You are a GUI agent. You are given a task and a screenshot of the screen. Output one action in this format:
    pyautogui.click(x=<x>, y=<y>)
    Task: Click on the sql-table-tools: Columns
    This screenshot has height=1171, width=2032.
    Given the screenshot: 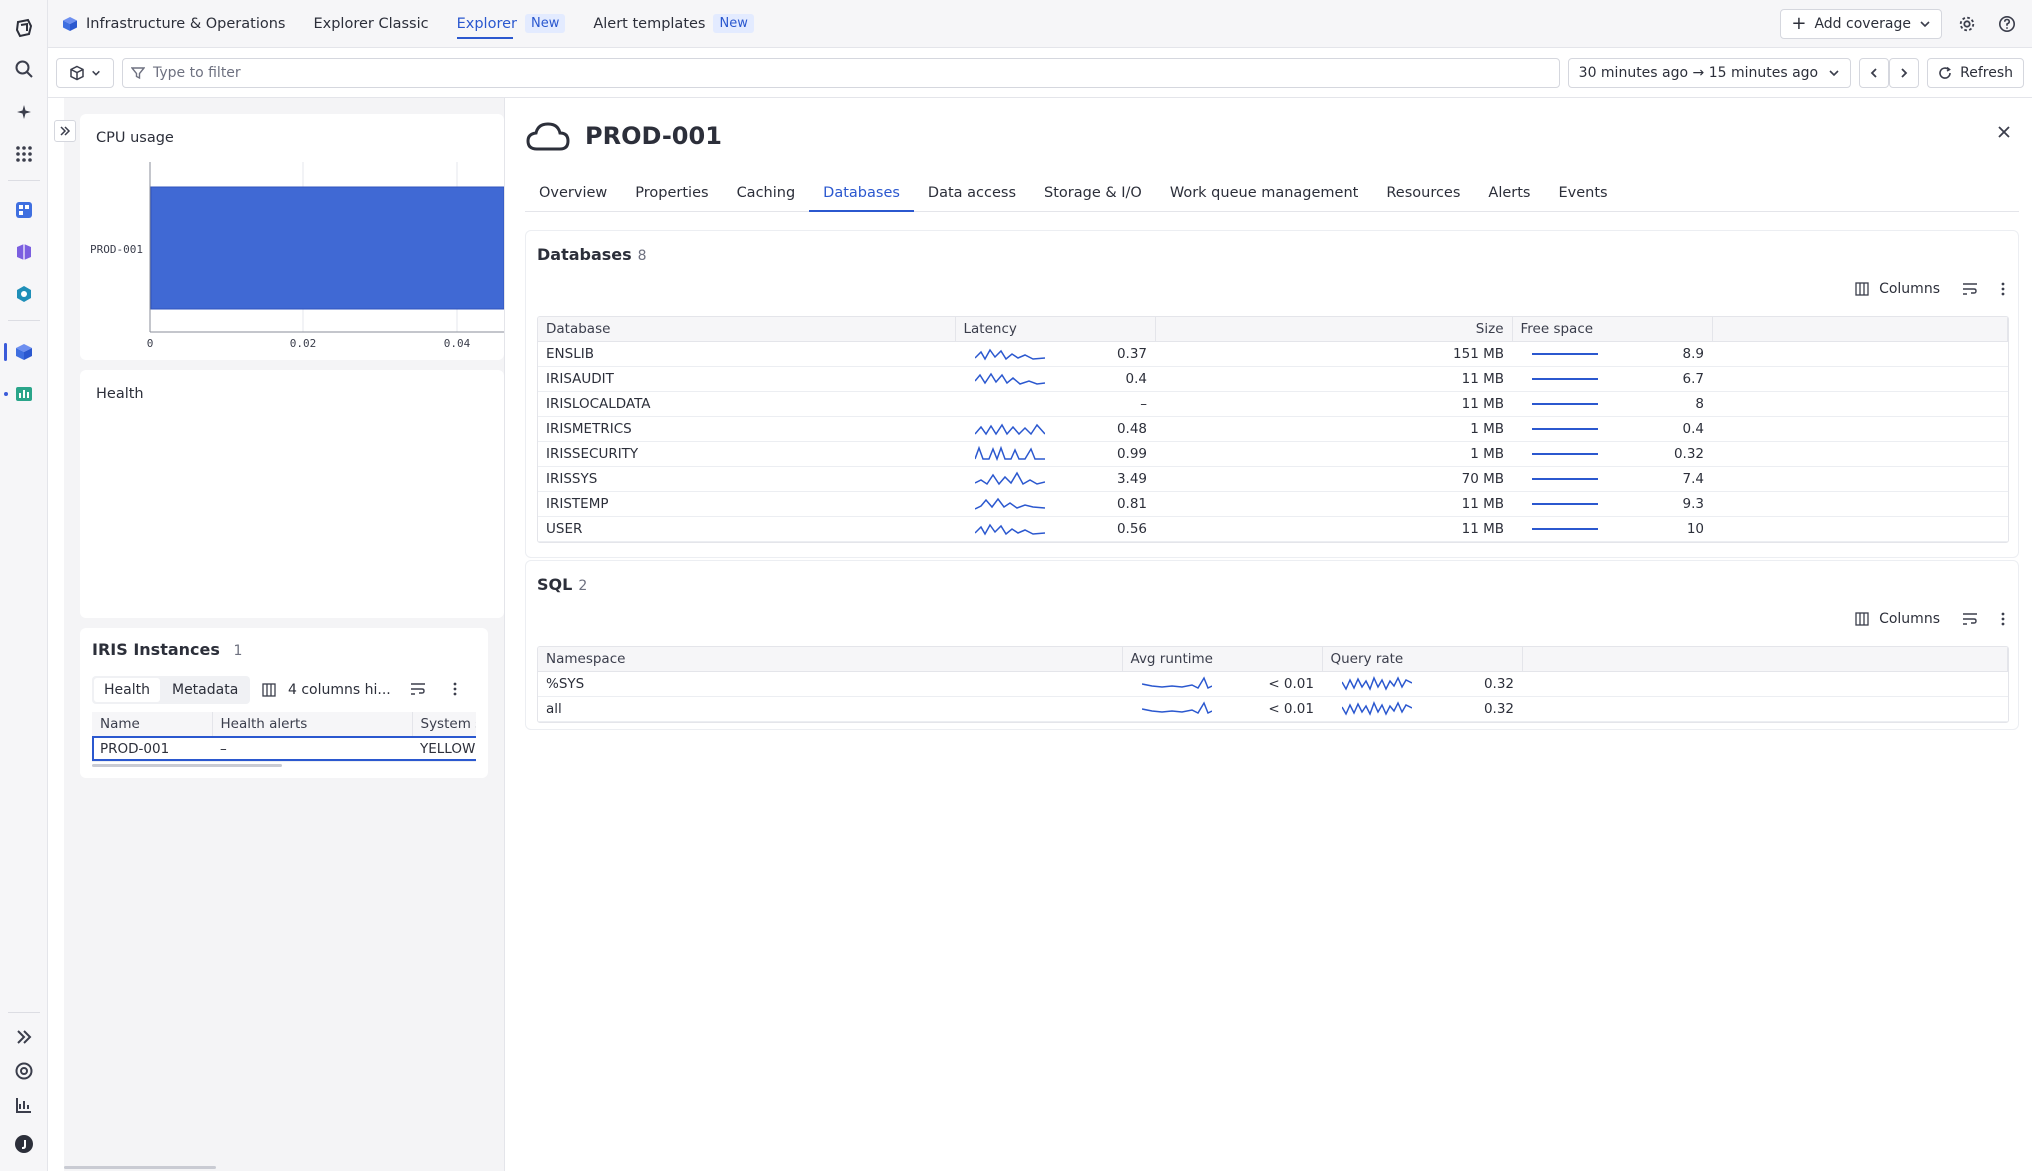 What is the action you would take?
    pyautogui.click(x=1930, y=619)
    